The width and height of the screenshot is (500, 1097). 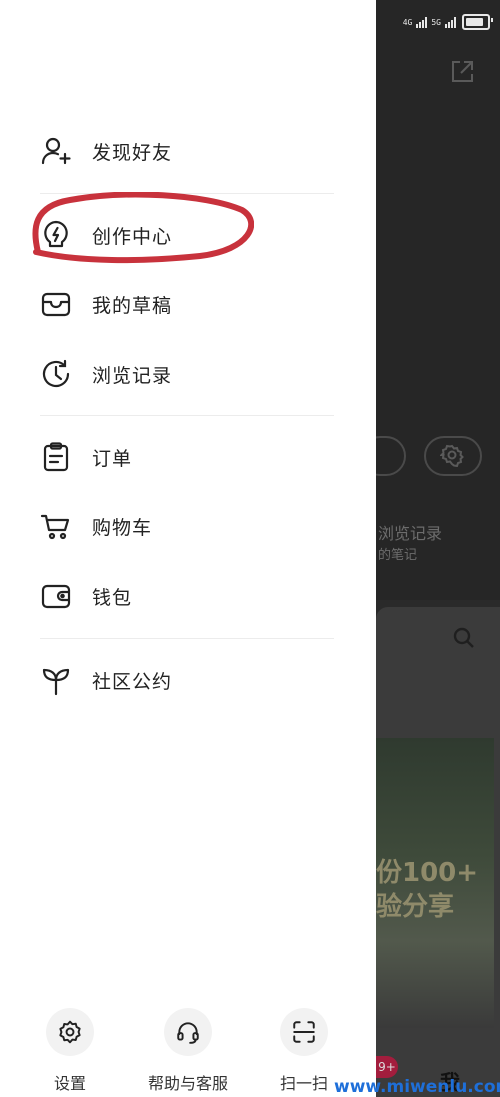 I want to click on menu-label-community-guidelines: 社区公约, so click(x=132, y=681).